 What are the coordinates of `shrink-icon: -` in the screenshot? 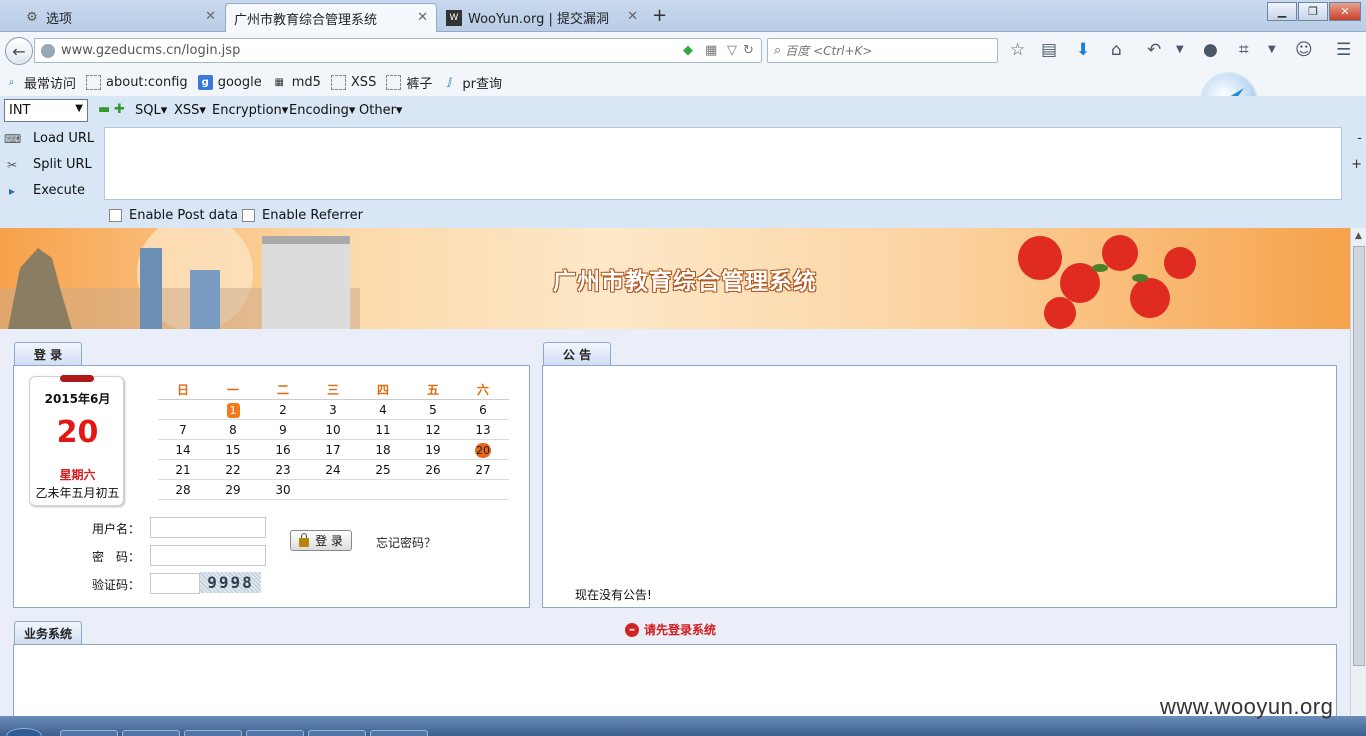 It's located at (1359, 138).